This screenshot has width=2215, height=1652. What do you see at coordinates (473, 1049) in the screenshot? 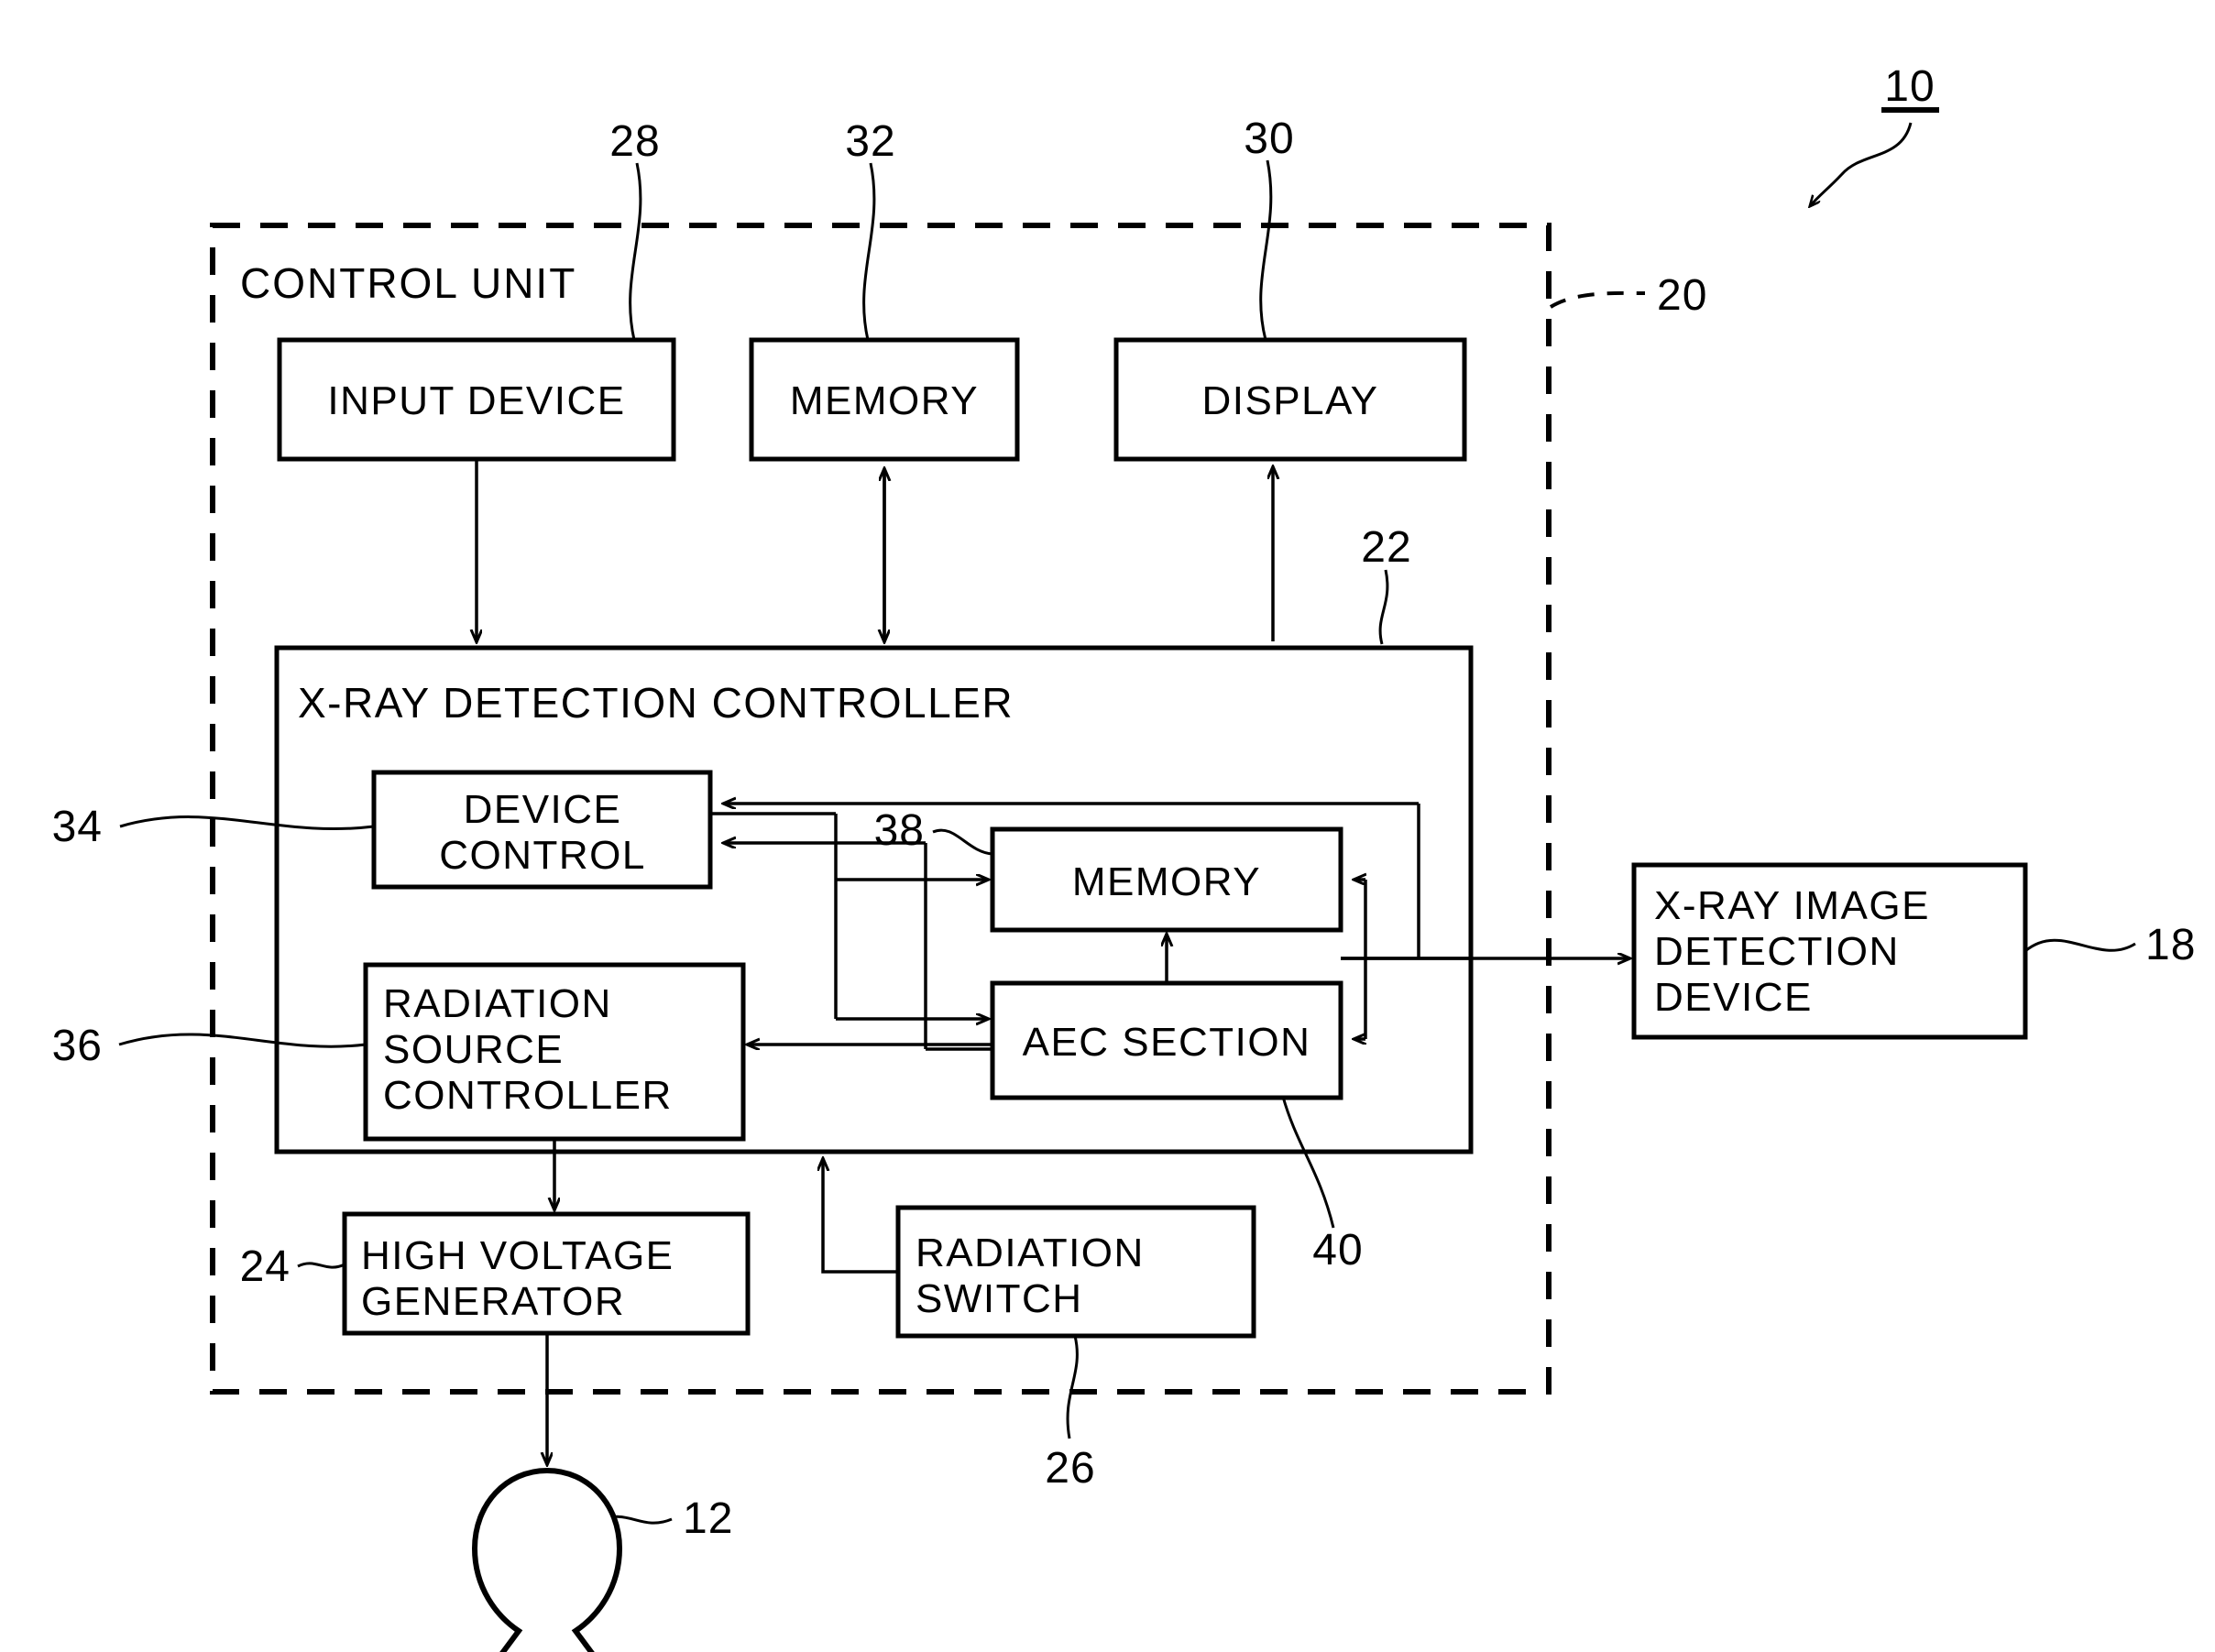
I see `radiation-source-controller-label-2: SOURCE` at bounding box center [473, 1049].